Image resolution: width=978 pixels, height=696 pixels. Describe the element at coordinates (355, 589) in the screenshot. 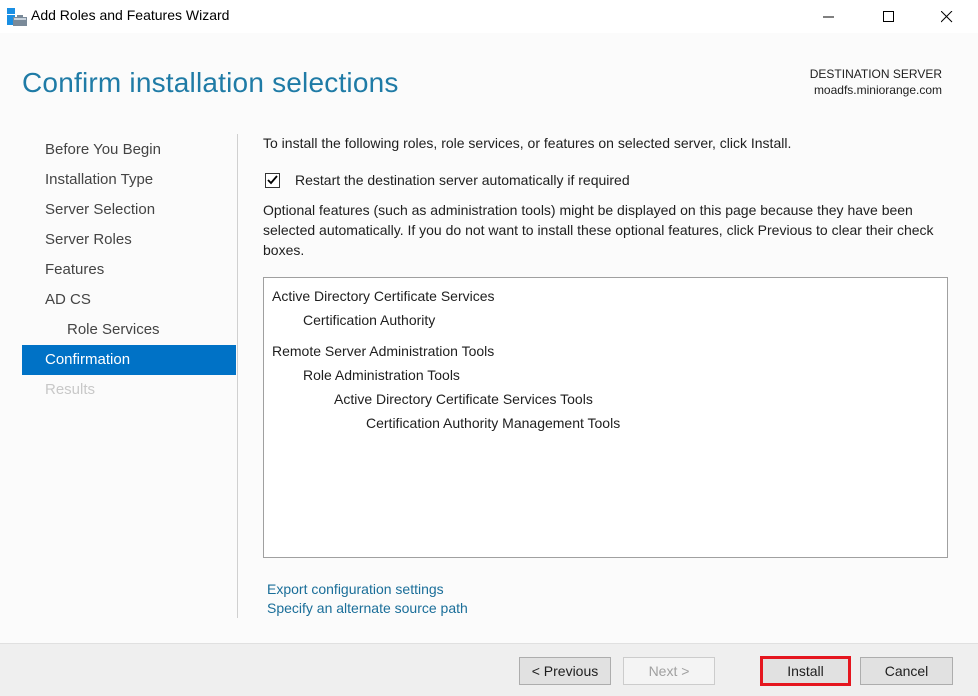

I see `export-configuration-link: Export configuration settings` at that location.